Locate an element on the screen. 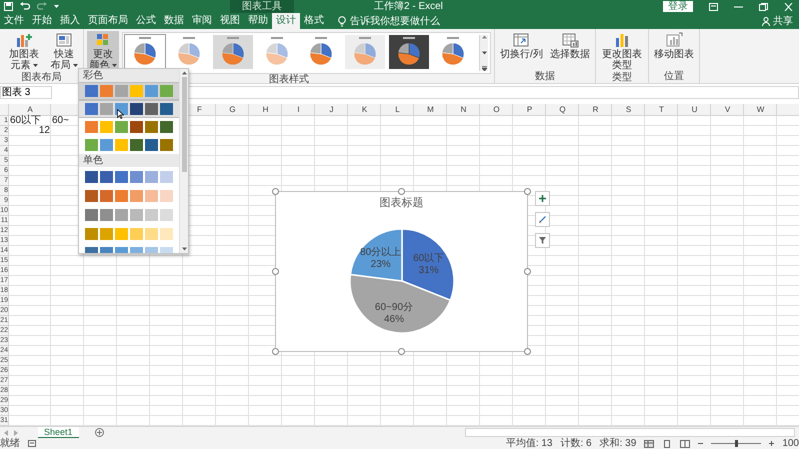 This screenshot has height=449, width=799. minus-icon is located at coordinates (701, 443).